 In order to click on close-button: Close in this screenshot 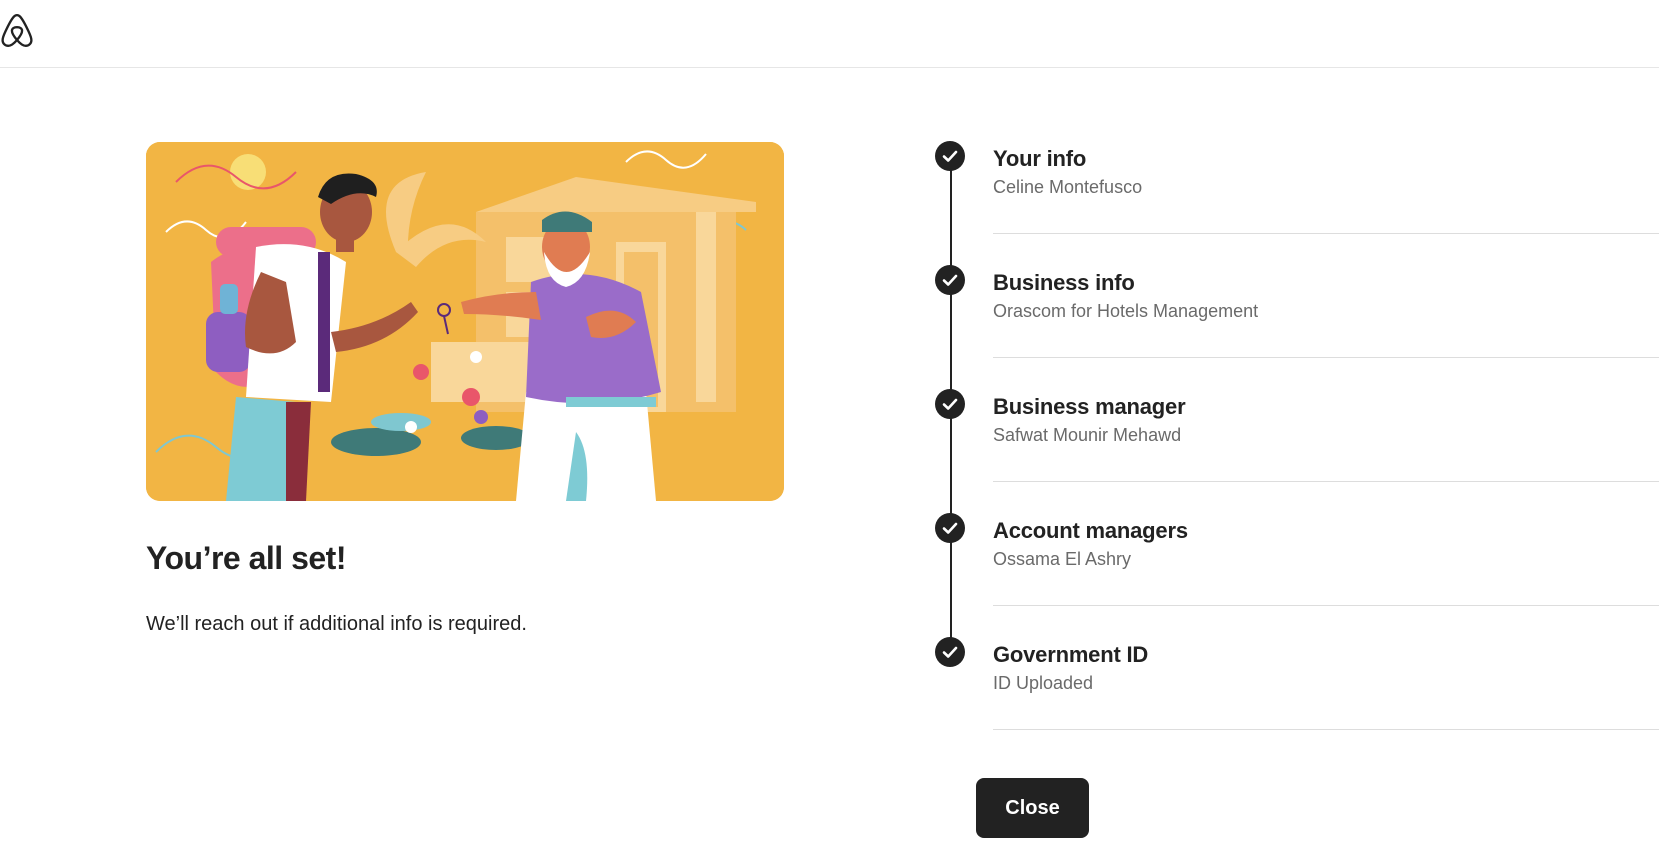, I will do `click(1032, 808)`.